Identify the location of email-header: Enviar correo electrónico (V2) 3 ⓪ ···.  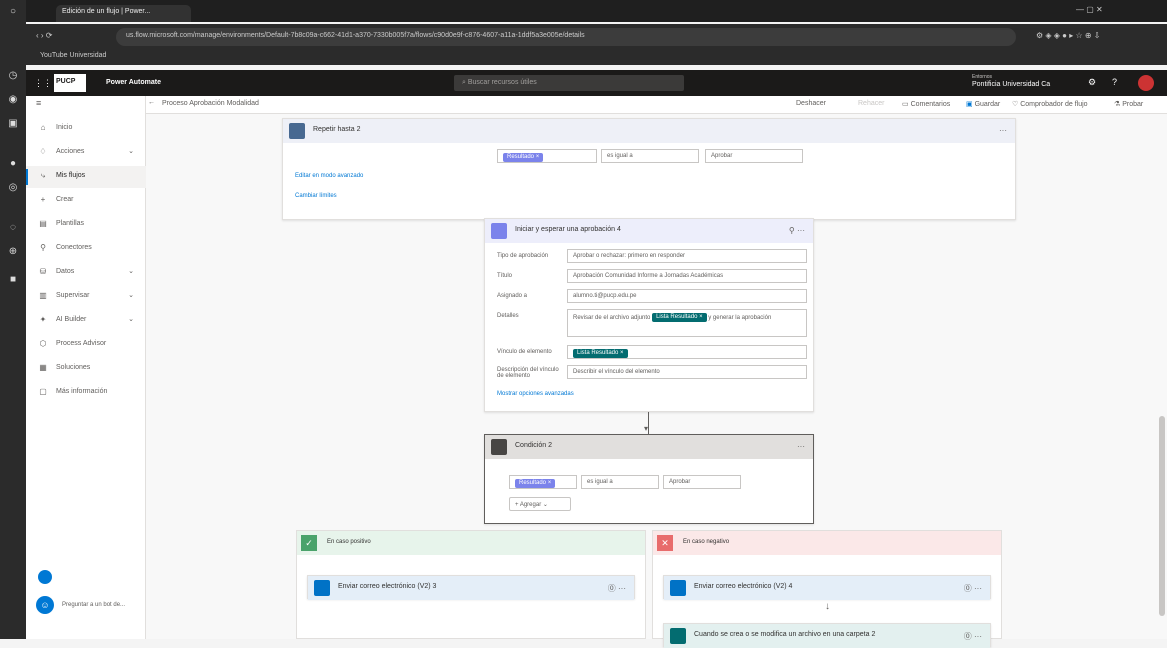
(471, 588).